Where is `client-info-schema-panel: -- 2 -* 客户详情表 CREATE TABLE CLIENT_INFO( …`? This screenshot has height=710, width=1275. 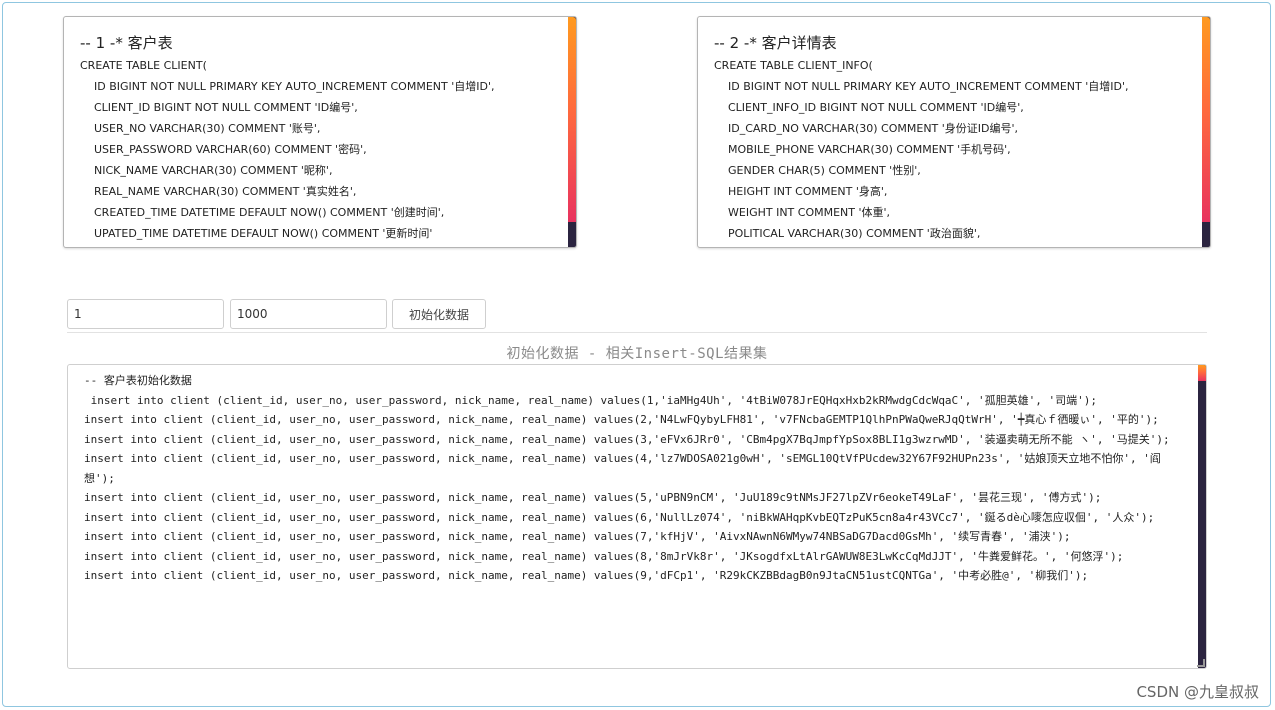
client-info-schema-panel: -- 2 -* 客户详情表 CREATE TABLE CLIENT_INFO( … is located at coordinates (954, 132).